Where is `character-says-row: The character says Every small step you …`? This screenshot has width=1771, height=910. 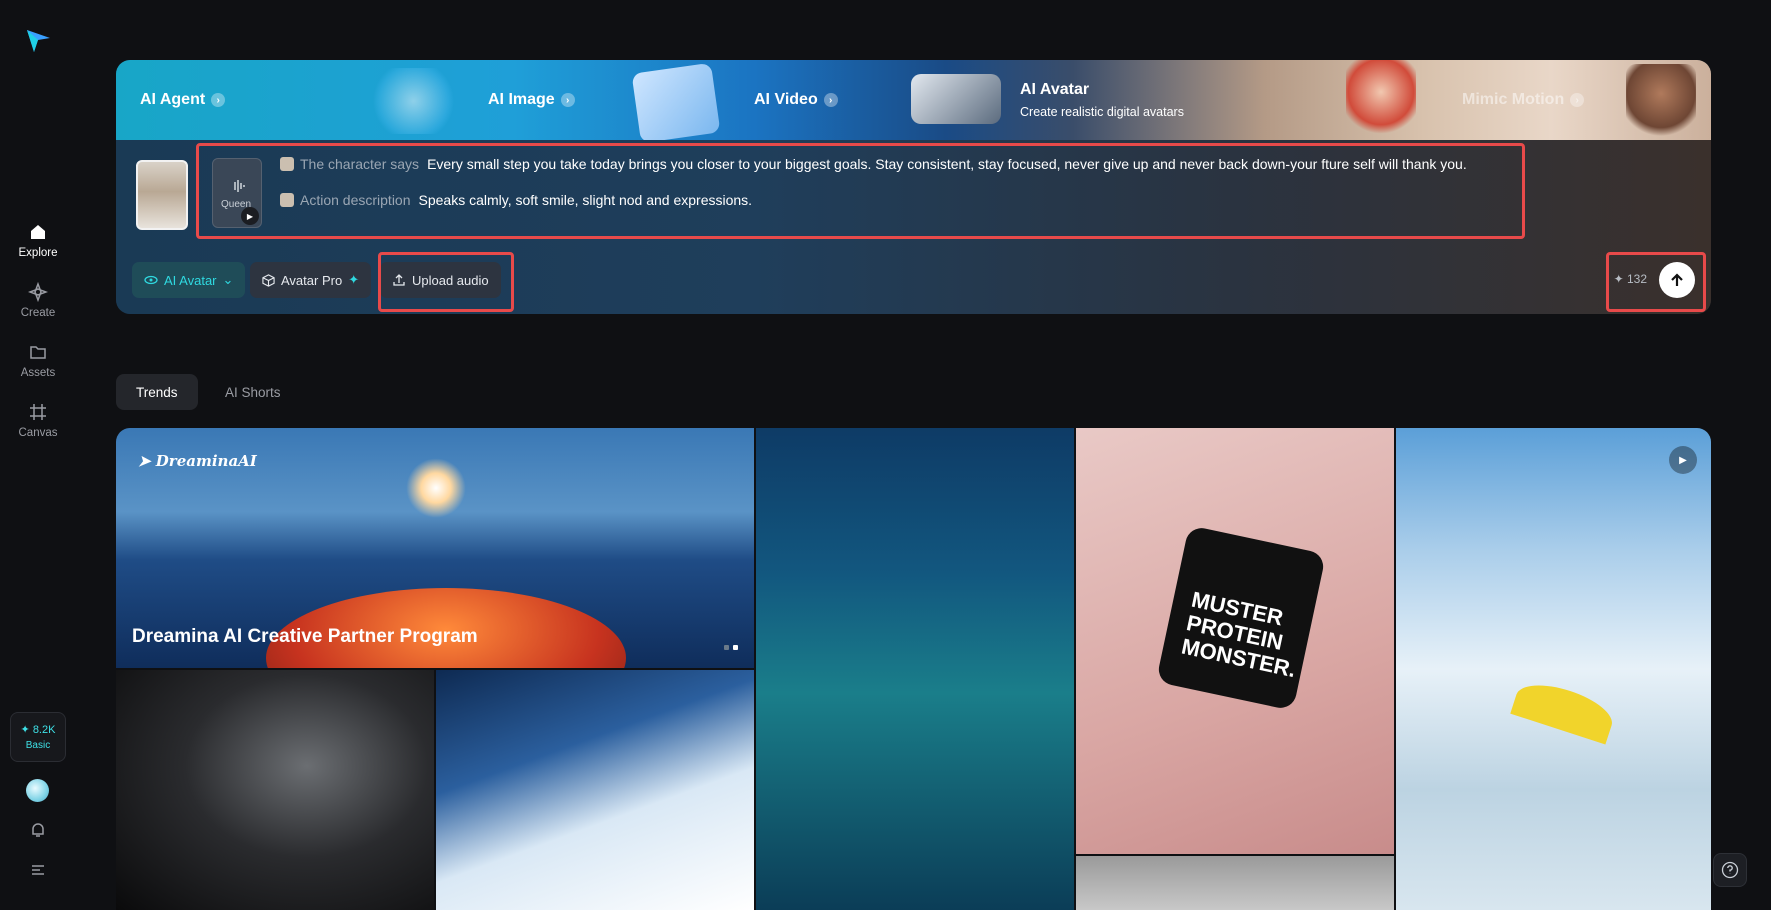 character-says-row: The character says Every small step you … is located at coordinates (873, 164).